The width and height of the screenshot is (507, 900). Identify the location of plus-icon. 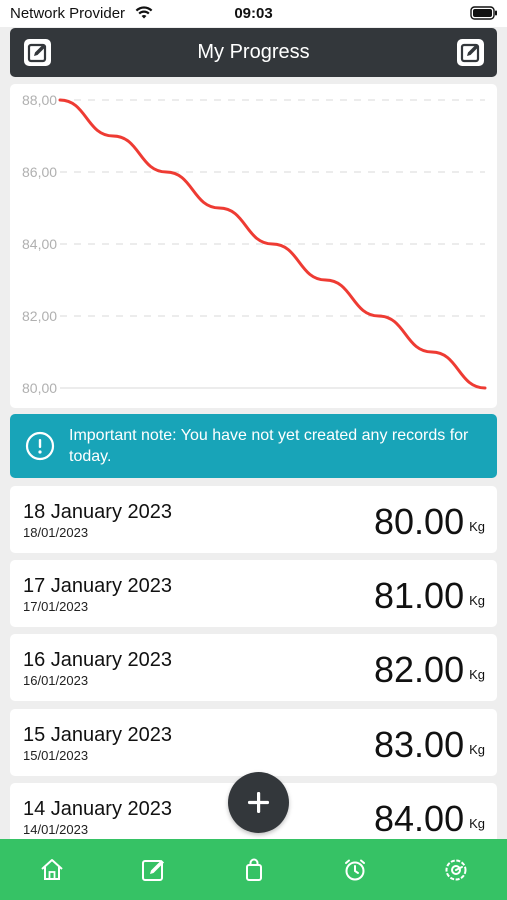
(258, 802).